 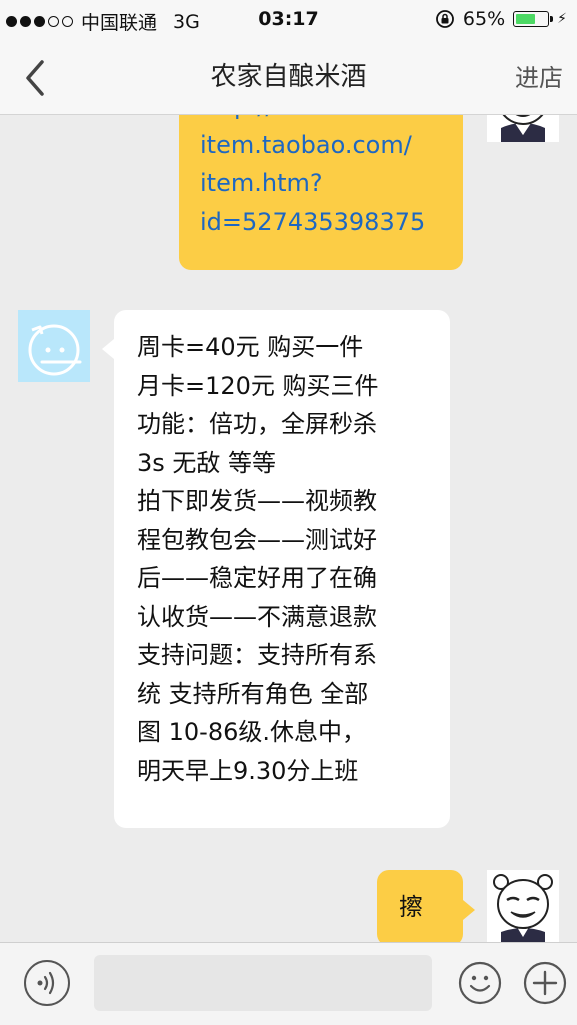 I want to click on input-bar, so click(x=288, y=983).